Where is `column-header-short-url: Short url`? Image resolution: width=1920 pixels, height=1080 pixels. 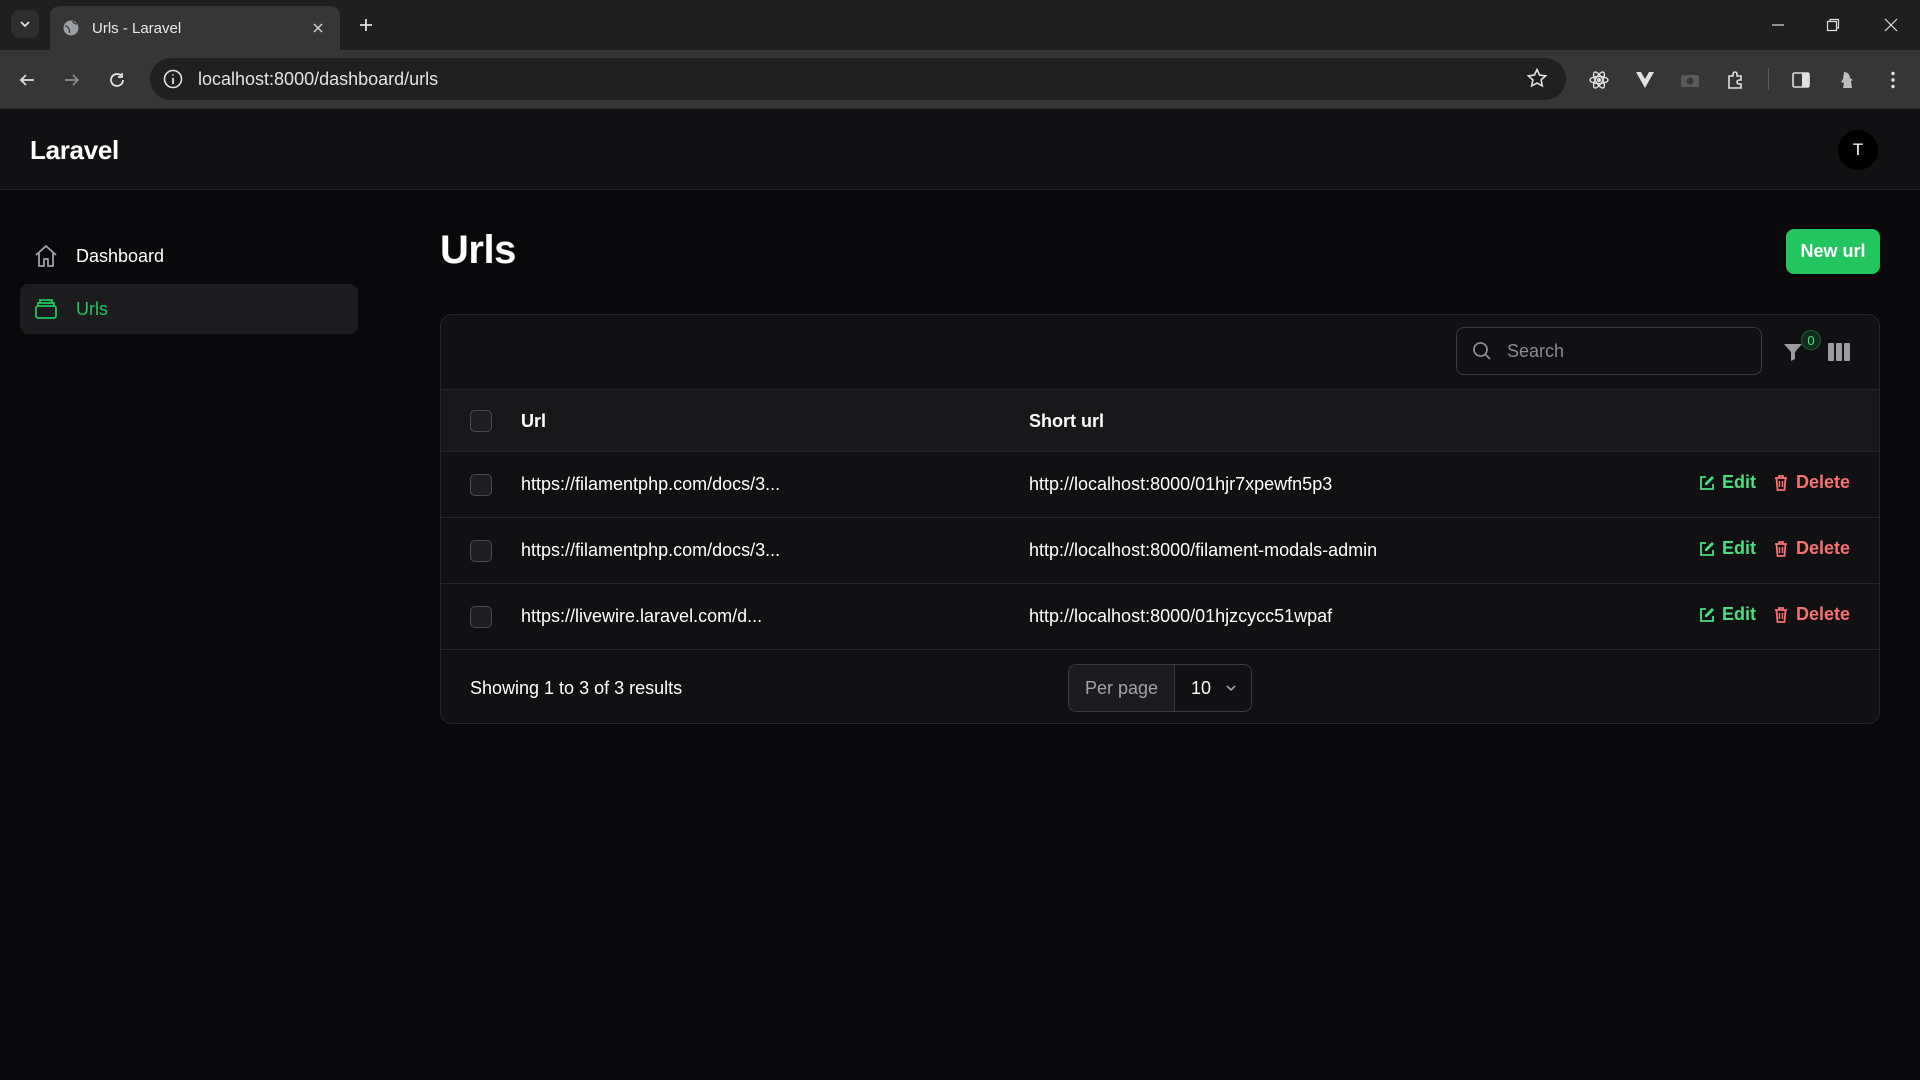
column-header-short-url: Short url is located at coordinates (1066, 421).